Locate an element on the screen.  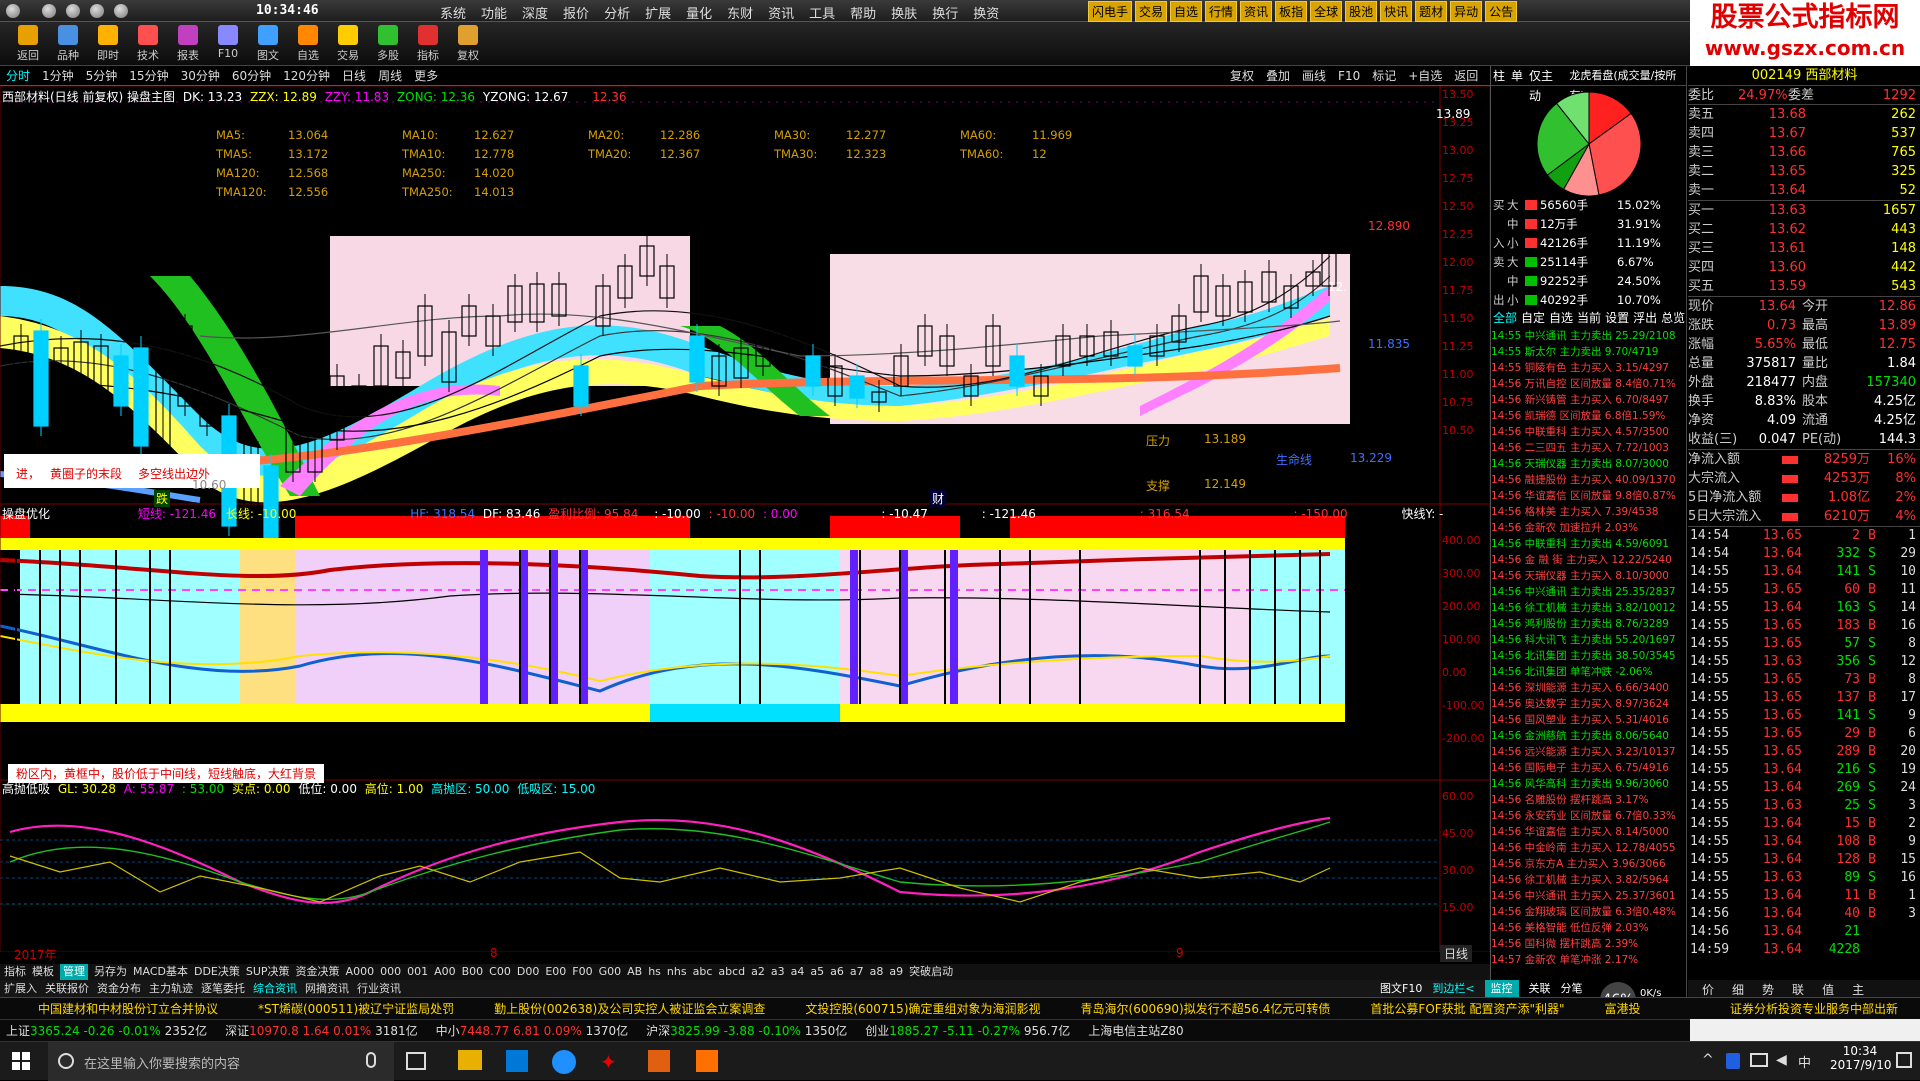
chart-tool-3: F10 is located at coordinates (1349, 76).